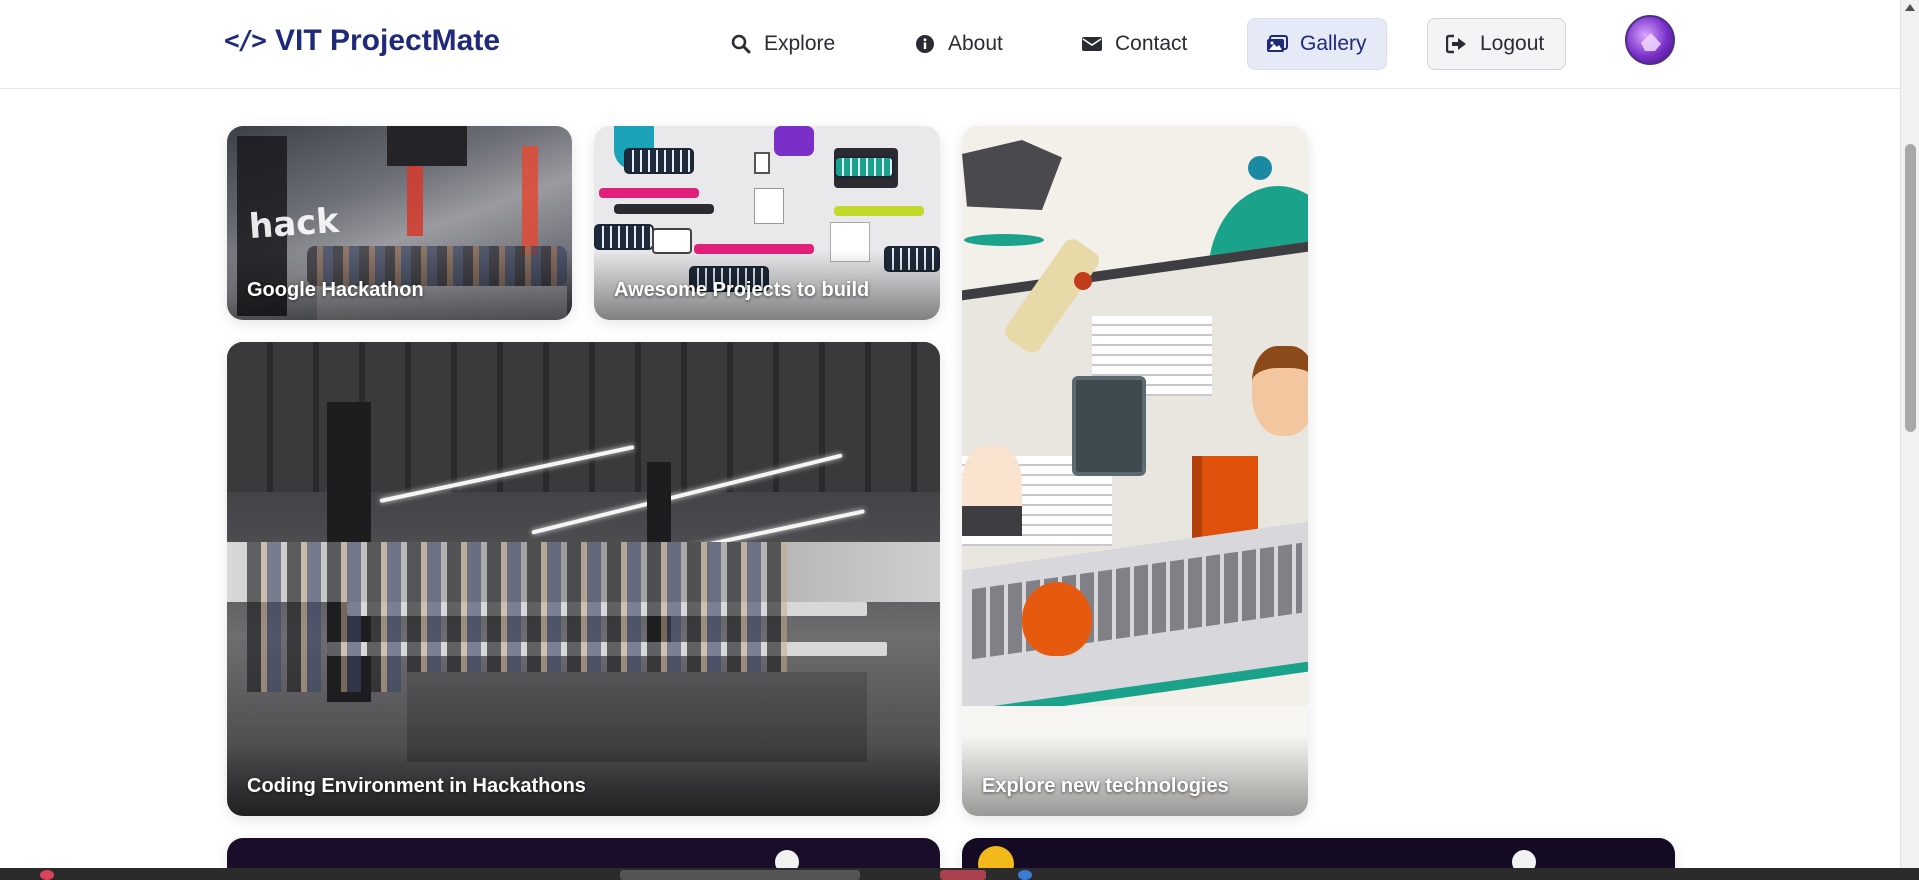  What do you see at coordinates (335, 290) in the screenshot?
I see `card-title: Google Hackathon` at bounding box center [335, 290].